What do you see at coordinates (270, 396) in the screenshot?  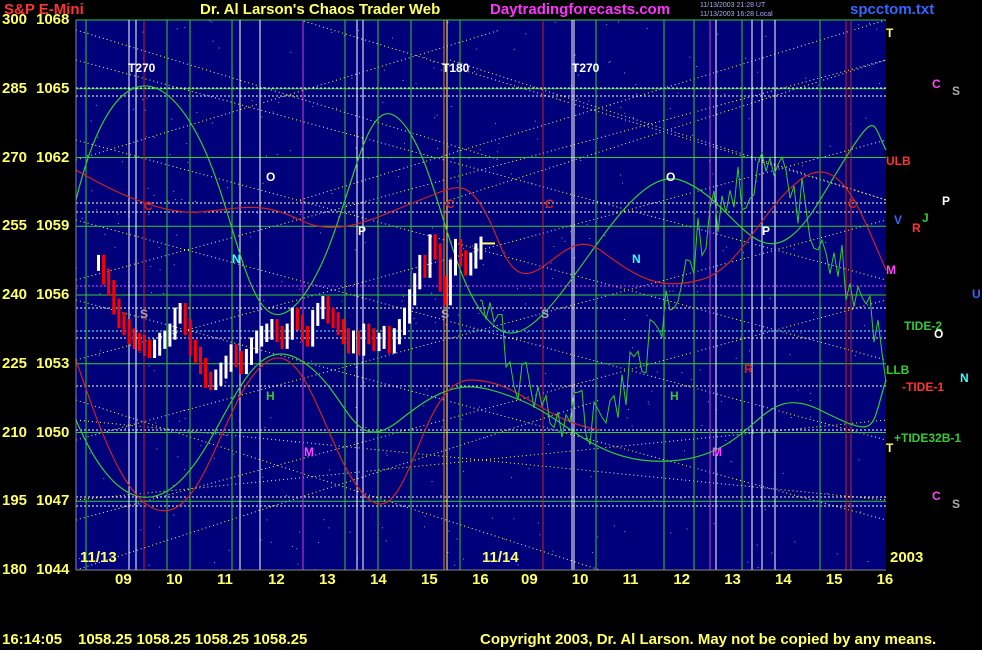 I see `marker-label: H` at bounding box center [270, 396].